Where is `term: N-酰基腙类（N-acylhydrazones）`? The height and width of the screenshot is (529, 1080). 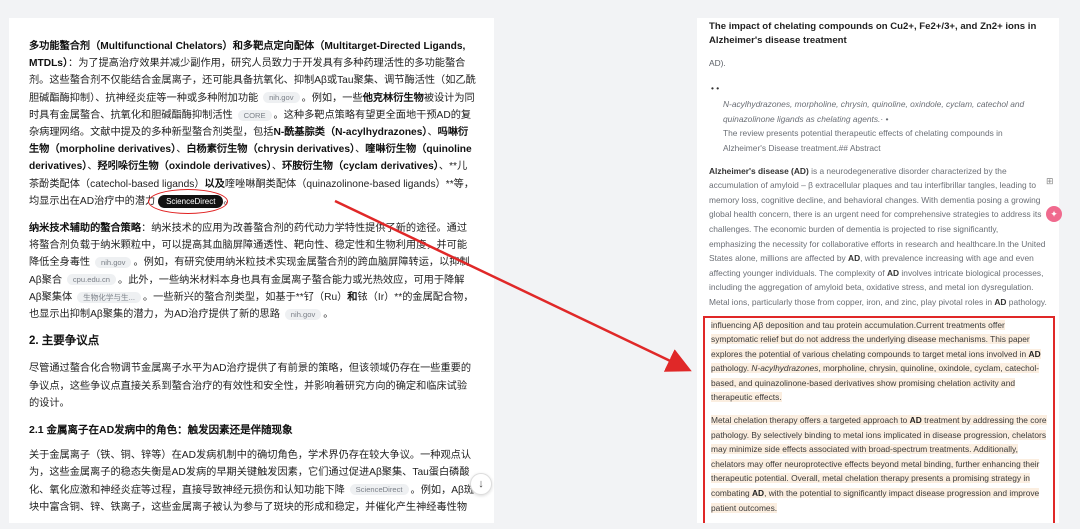 term: N-酰基腙类（N-acylhydrazones） is located at coordinates (350, 133).